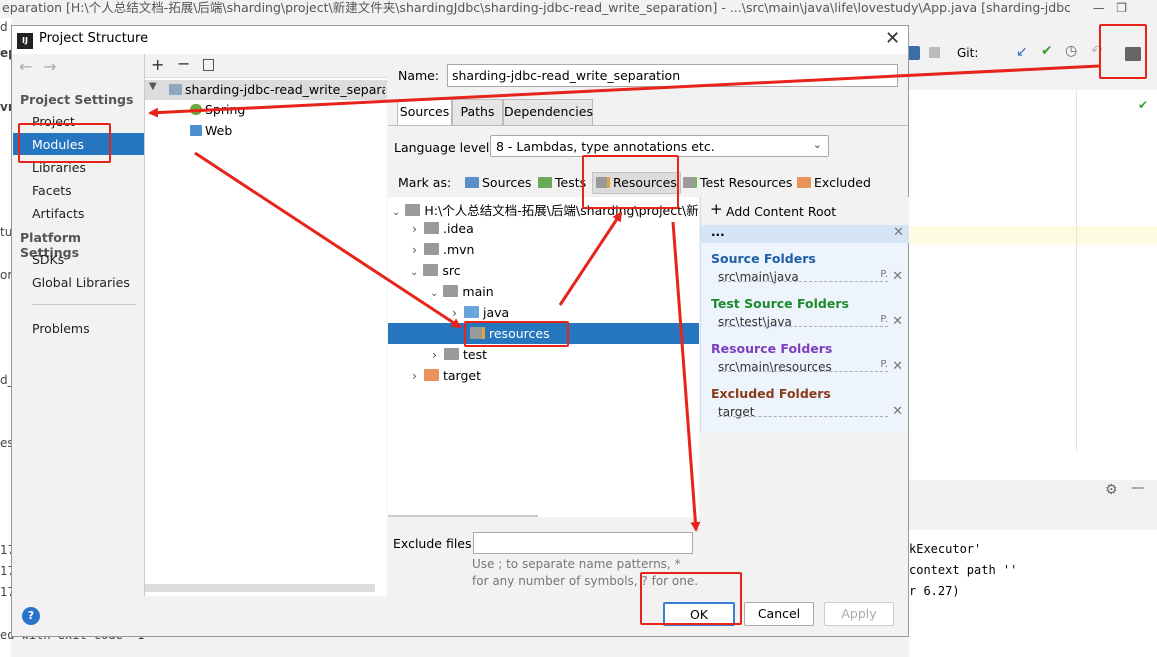 The width and height of the screenshot is (1157, 657). What do you see at coordinates (590, 258) in the screenshot?
I see `arrow-to-mark-resources` at bounding box center [590, 258].